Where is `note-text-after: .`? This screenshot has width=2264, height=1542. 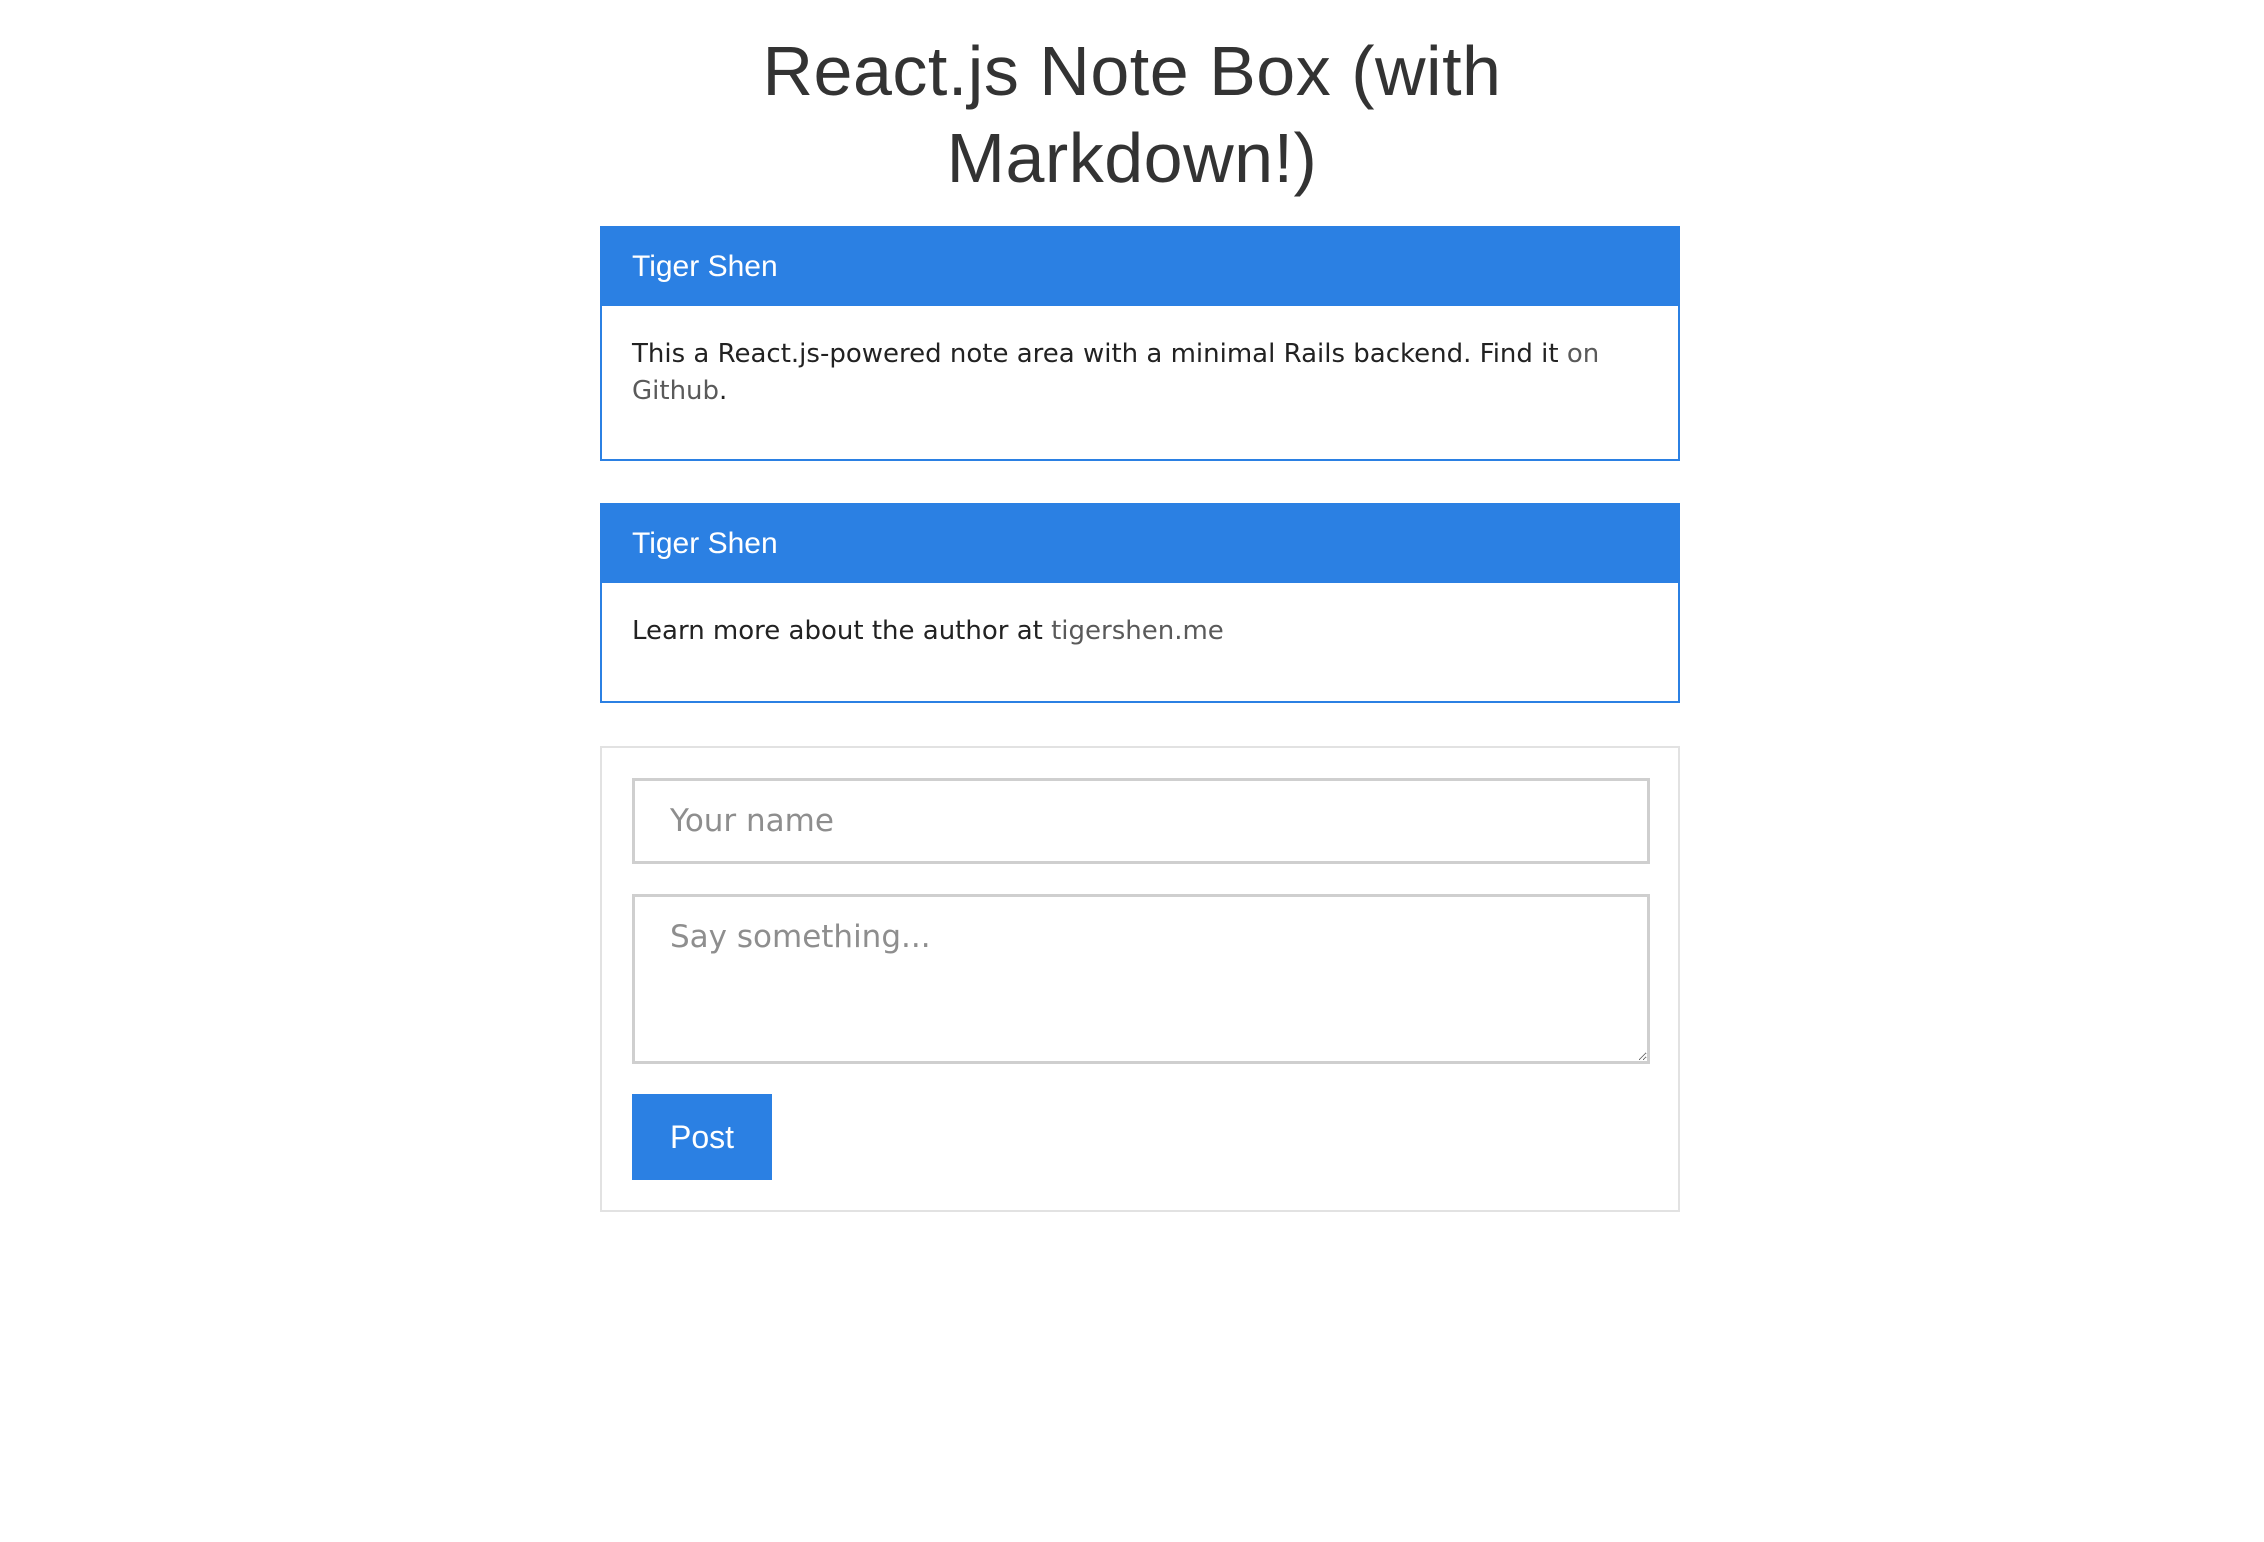
note-text-after: . is located at coordinates (723, 391).